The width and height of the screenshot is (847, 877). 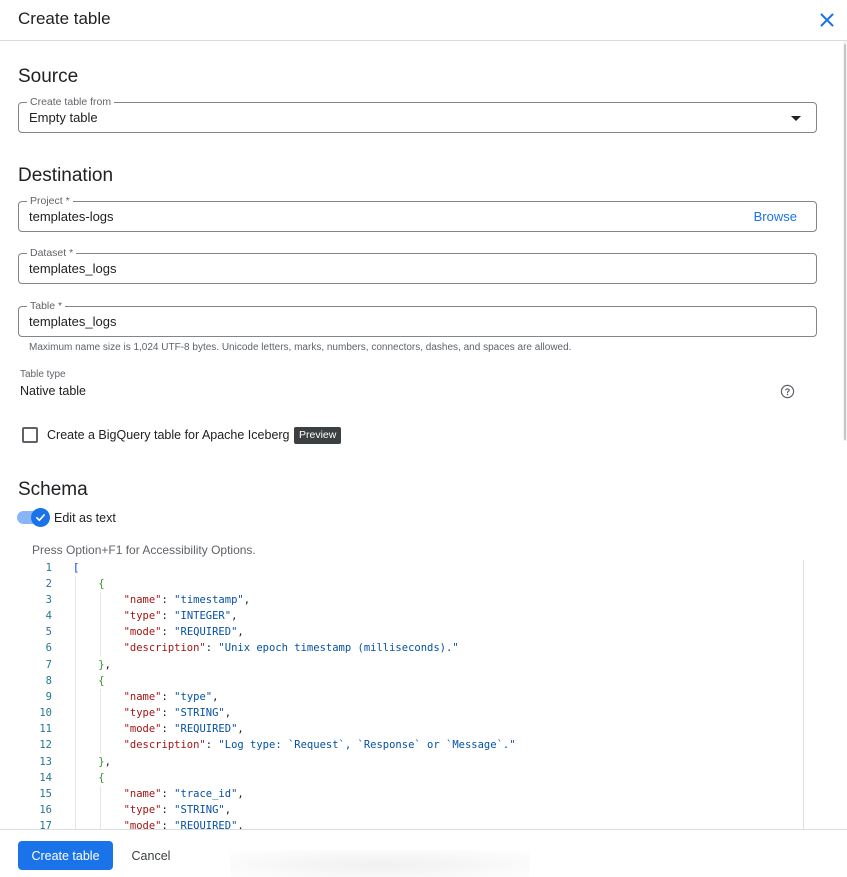 I want to click on table-value: templates_logs, so click(x=73, y=321).